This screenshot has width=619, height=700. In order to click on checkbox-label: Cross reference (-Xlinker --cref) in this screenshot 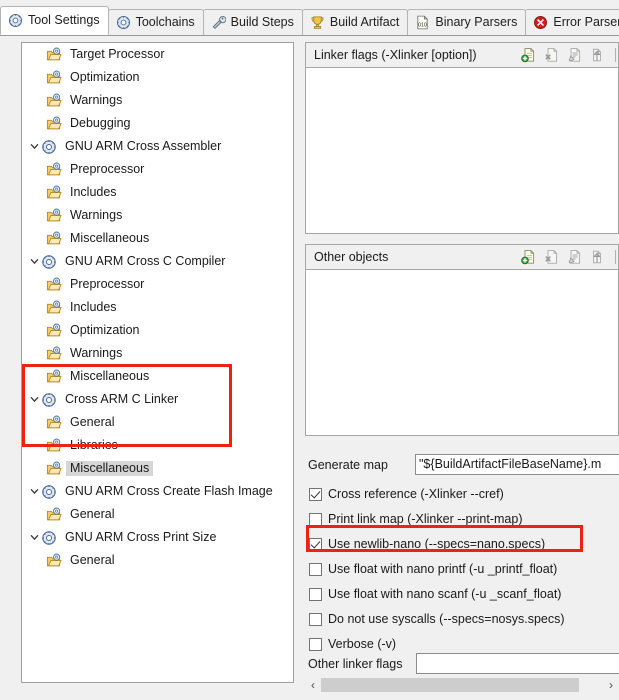, I will do `click(416, 494)`.